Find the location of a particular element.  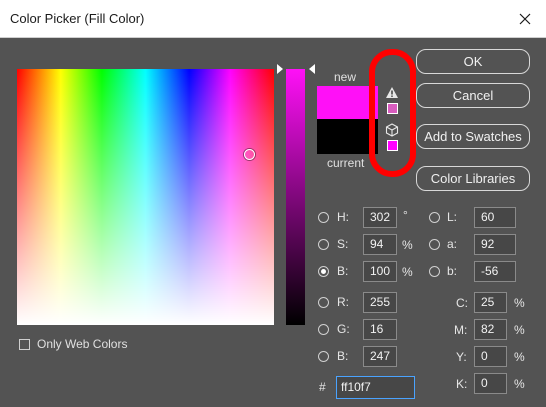

a-input: 92 is located at coordinates (495, 244).